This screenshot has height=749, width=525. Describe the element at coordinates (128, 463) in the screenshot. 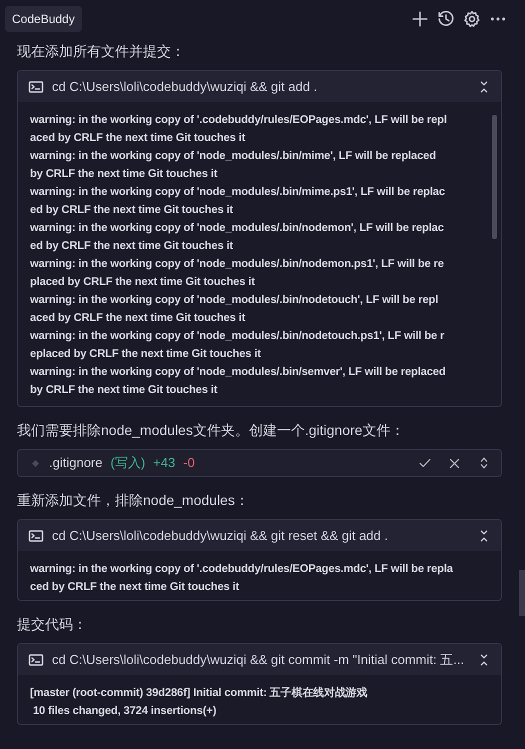

I see `file-action: (写入)` at that location.